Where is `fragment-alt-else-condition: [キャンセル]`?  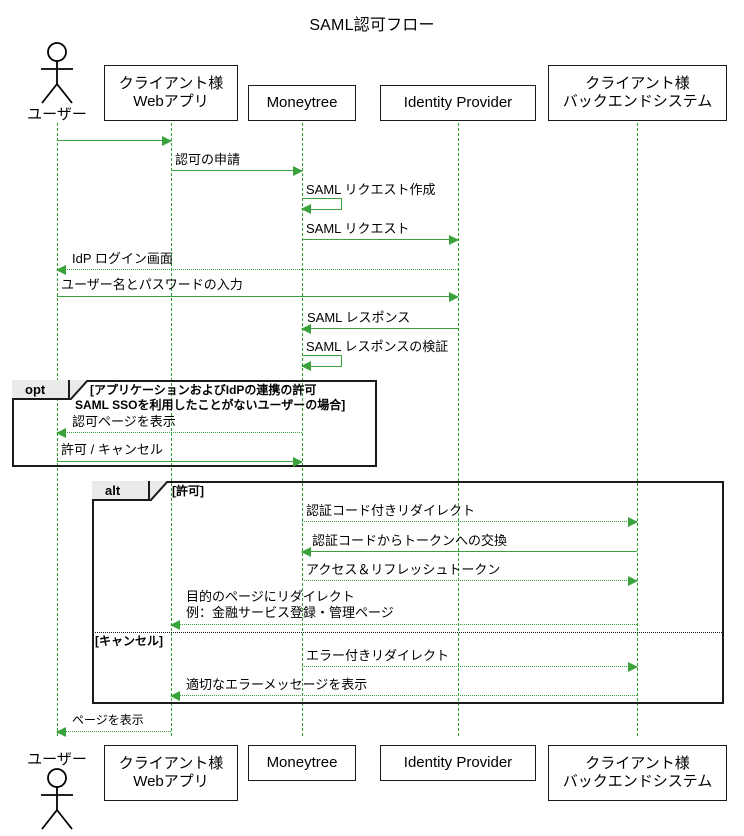
fragment-alt-else-condition: [キャンセル] is located at coordinates (129, 641).